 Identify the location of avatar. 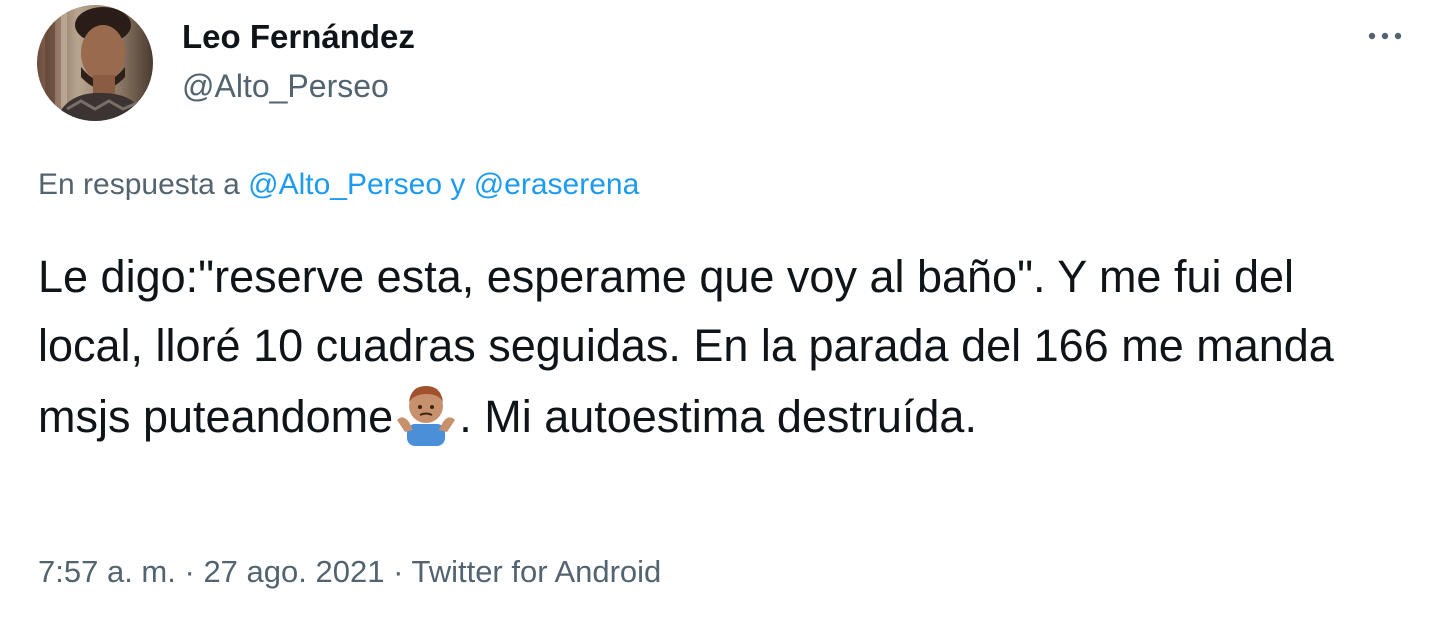
(95, 63).